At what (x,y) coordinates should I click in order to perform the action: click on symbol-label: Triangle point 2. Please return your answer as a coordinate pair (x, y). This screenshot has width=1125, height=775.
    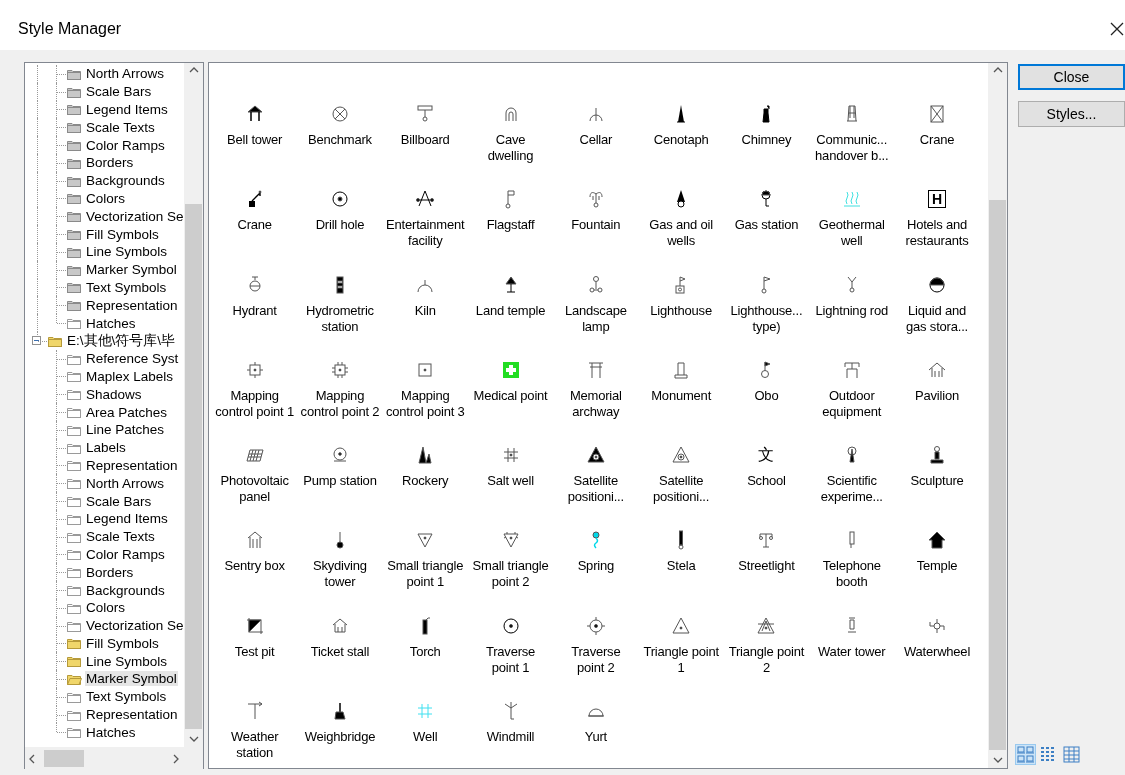
    Looking at the image, I should click on (766, 659).